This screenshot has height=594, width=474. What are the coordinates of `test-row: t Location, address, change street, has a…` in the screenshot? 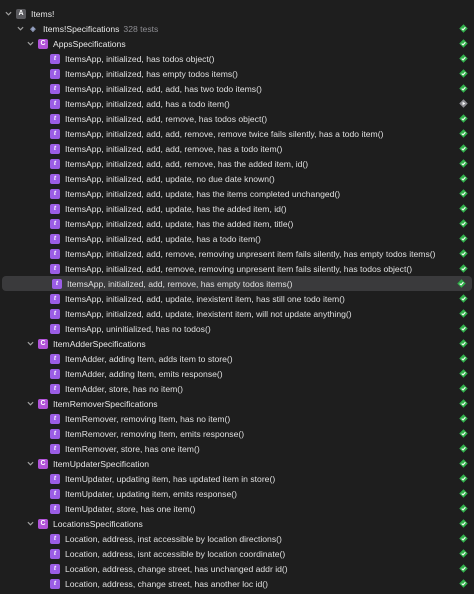 It's located at (237, 583).